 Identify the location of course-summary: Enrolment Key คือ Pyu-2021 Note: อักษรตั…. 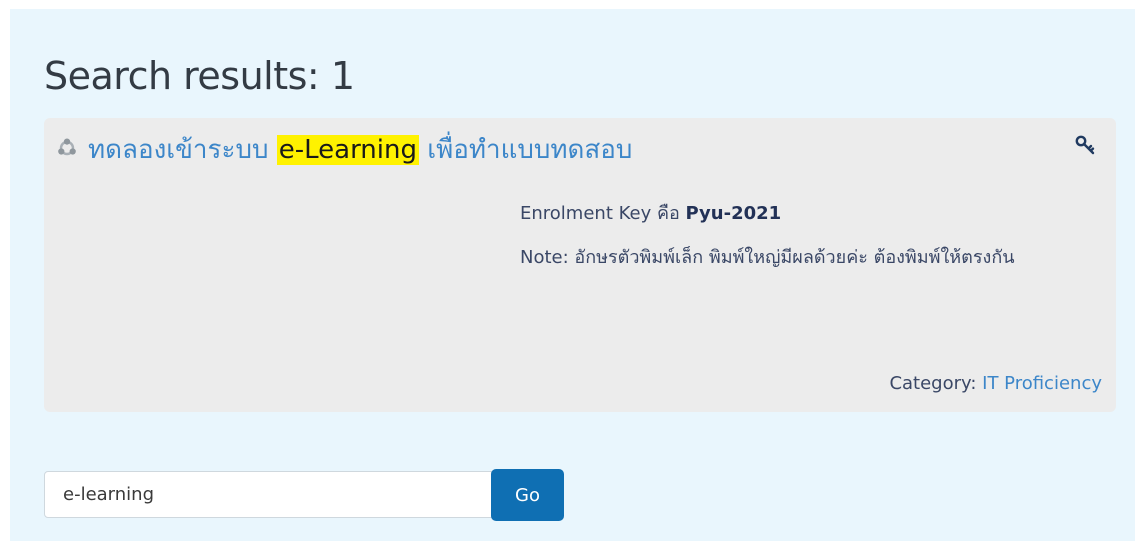
(810, 236).